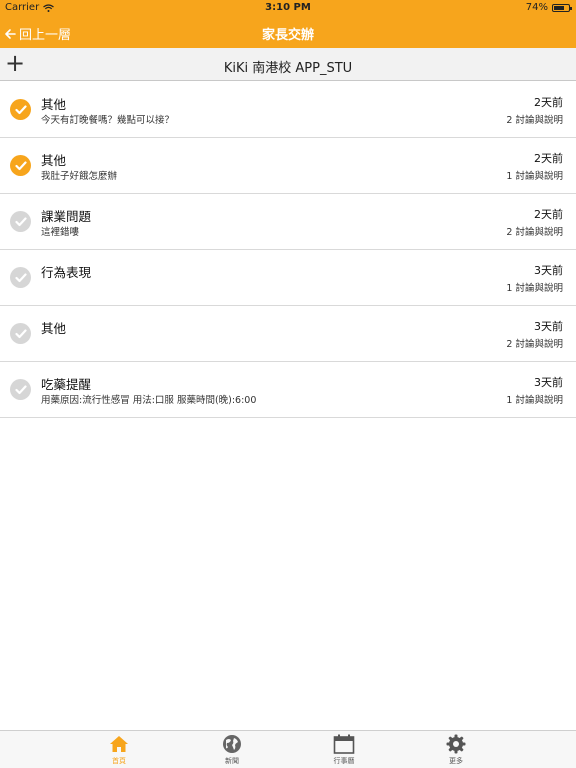  What do you see at coordinates (344, 744) in the screenshot?
I see `calendar-icon` at bounding box center [344, 744].